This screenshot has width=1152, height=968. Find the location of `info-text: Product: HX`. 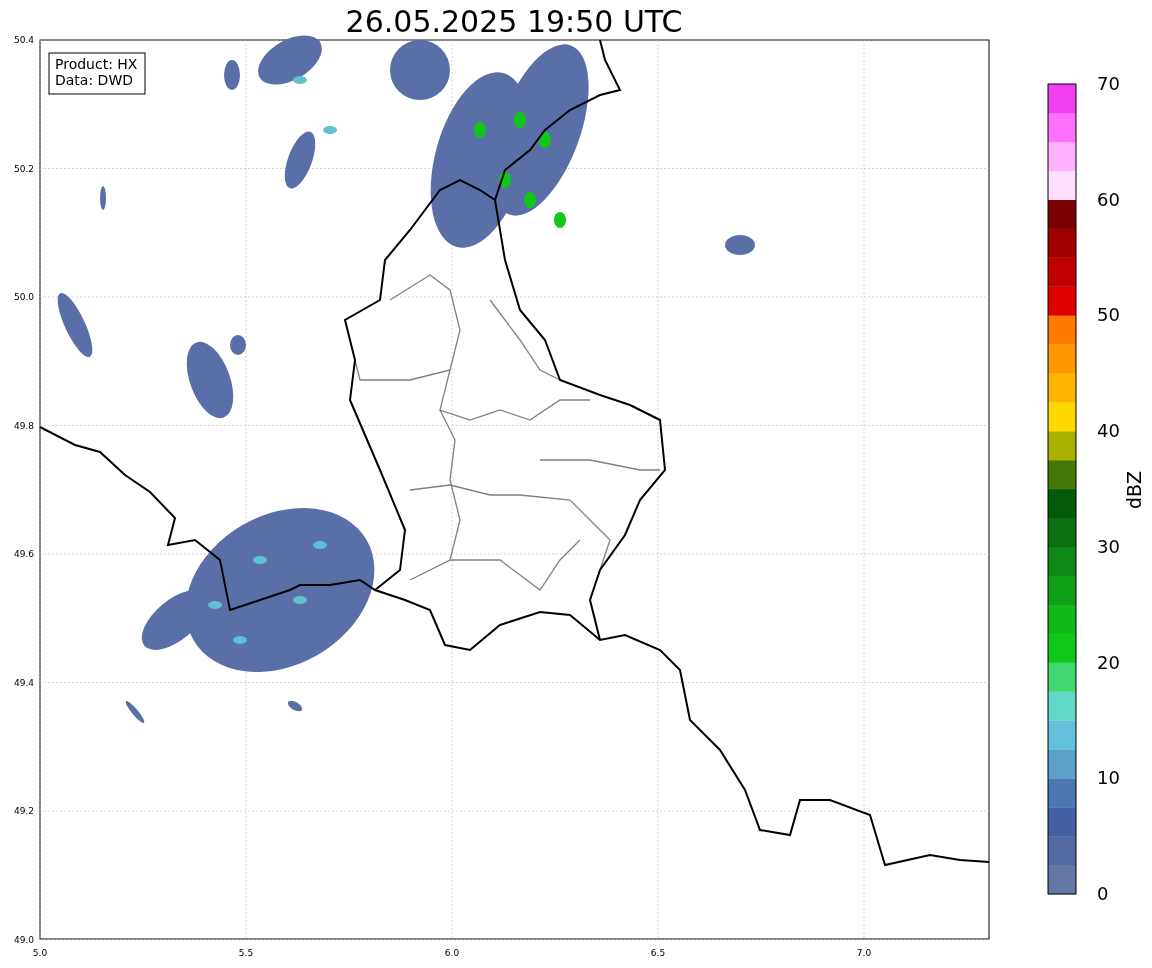

info-text: Product: HX is located at coordinates (96, 64).